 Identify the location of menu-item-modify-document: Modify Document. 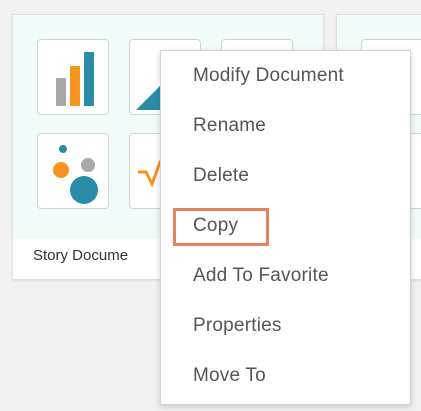
(285, 76).